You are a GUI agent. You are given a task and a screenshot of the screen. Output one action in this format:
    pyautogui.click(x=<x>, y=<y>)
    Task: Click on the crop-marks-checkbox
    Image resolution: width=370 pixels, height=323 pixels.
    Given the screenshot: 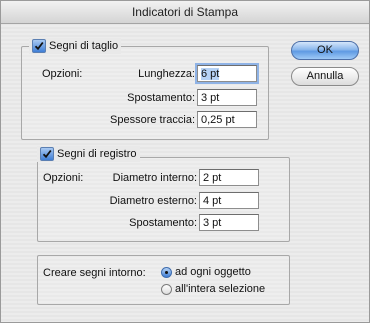 What is the action you would take?
    pyautogui.click(x=39, y=46)
    